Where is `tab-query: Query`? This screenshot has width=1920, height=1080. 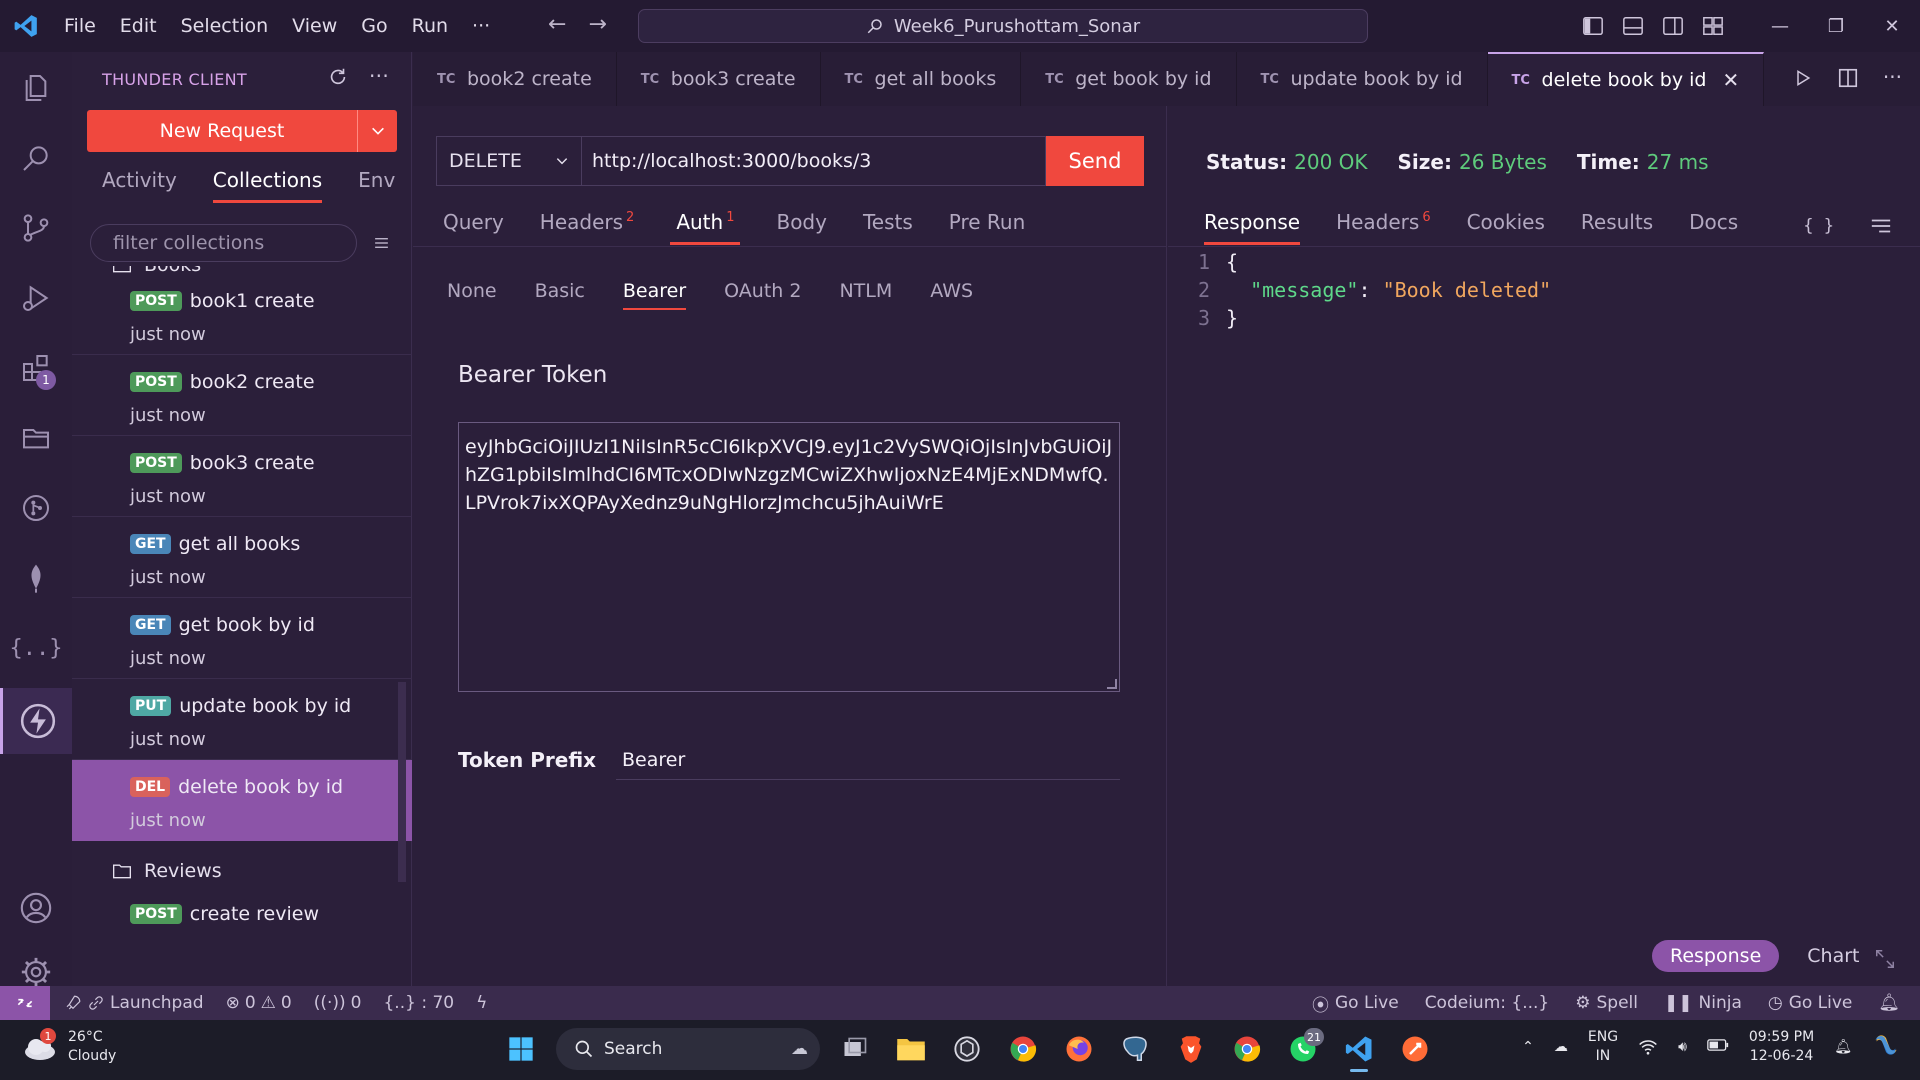 tab-query: Query is located at coordinates (473, 227).